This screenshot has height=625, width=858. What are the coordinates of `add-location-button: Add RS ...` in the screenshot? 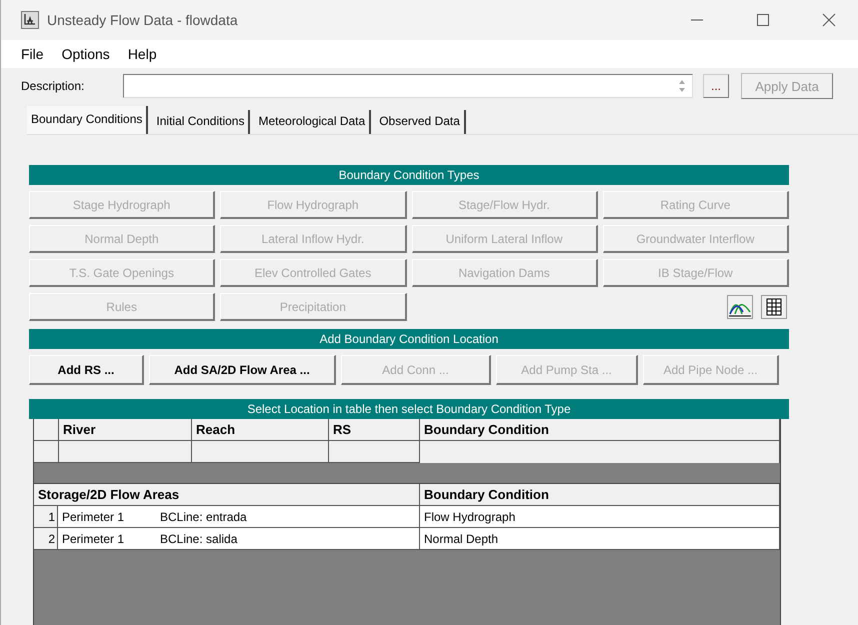 It's located at (86, 370).